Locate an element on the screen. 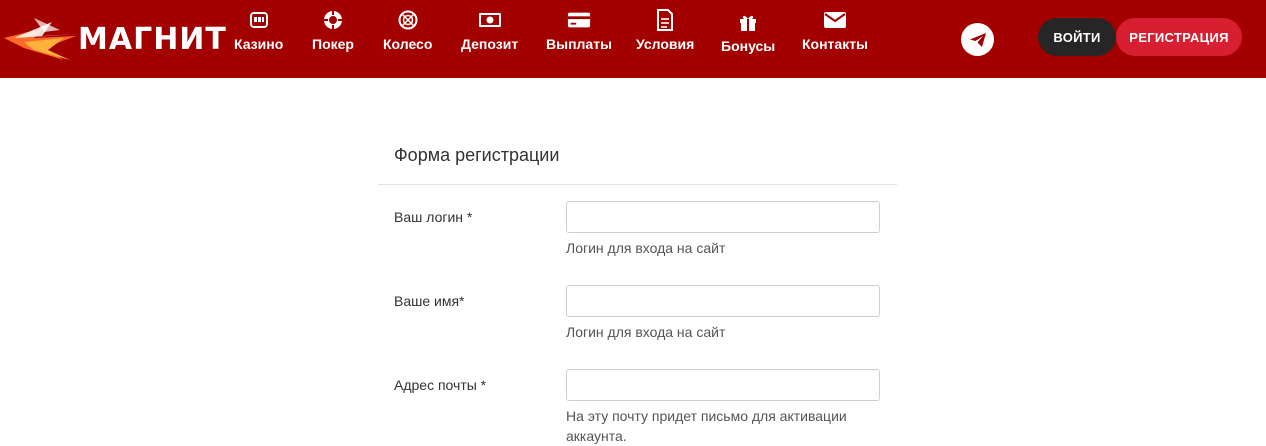 This screenshot has height=446, width=1266. register-button: РЕГИСТРАЦИЯ is located at coordinates (1179, 37).